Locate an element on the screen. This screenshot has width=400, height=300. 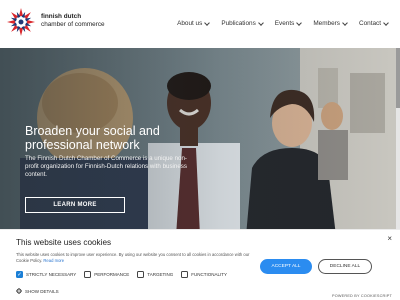
gear-icon is located at coordinates (19, 291).